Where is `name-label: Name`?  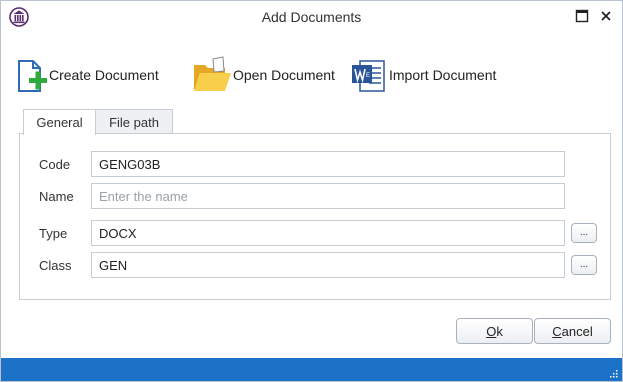
name-label: Name is located at coordinates (56, 196).